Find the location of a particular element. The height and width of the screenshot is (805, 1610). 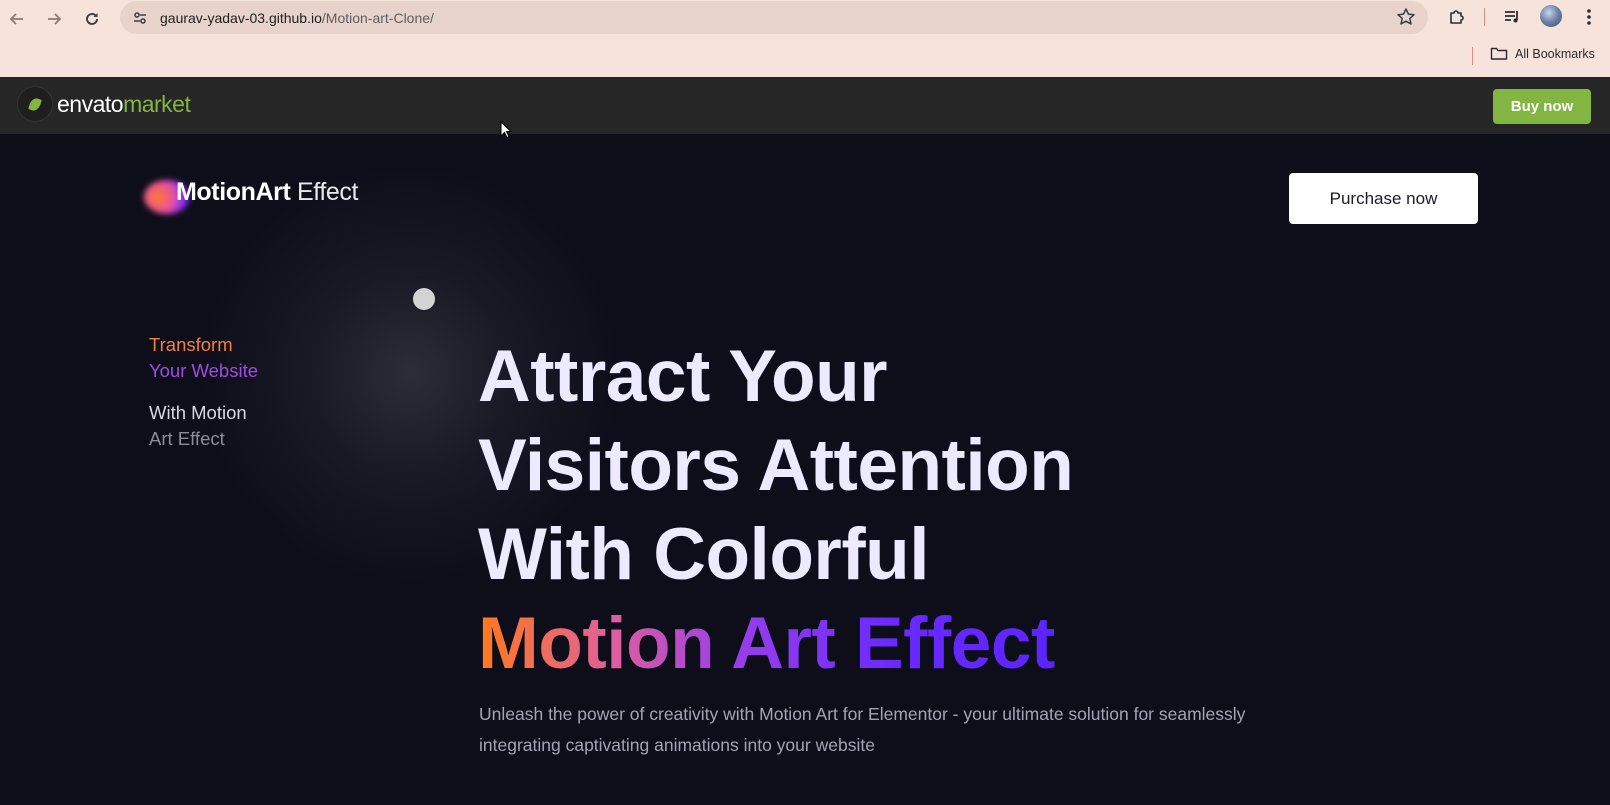

custom-cursor-dot is located at coordinates (424, 299).